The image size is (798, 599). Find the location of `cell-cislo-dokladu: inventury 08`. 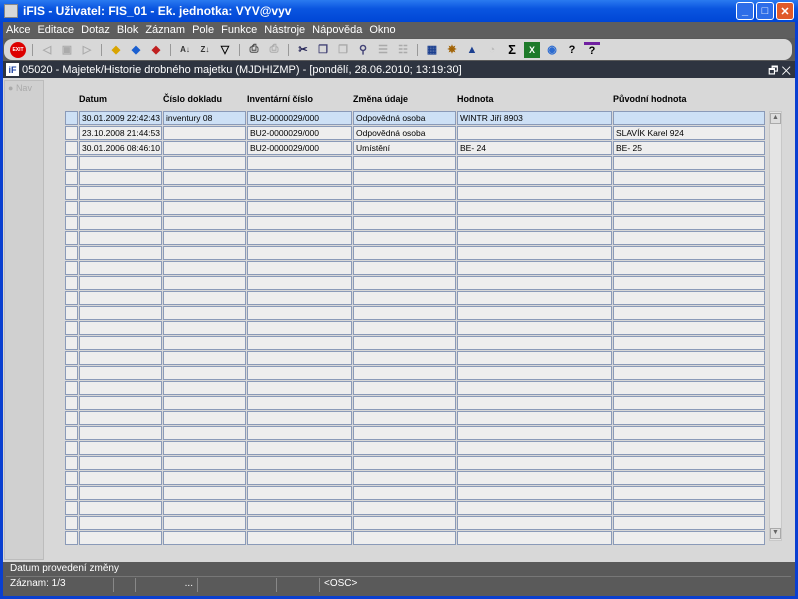

cell-cislo-dokladu: inventury 08 is located at coordinates (204, 118).